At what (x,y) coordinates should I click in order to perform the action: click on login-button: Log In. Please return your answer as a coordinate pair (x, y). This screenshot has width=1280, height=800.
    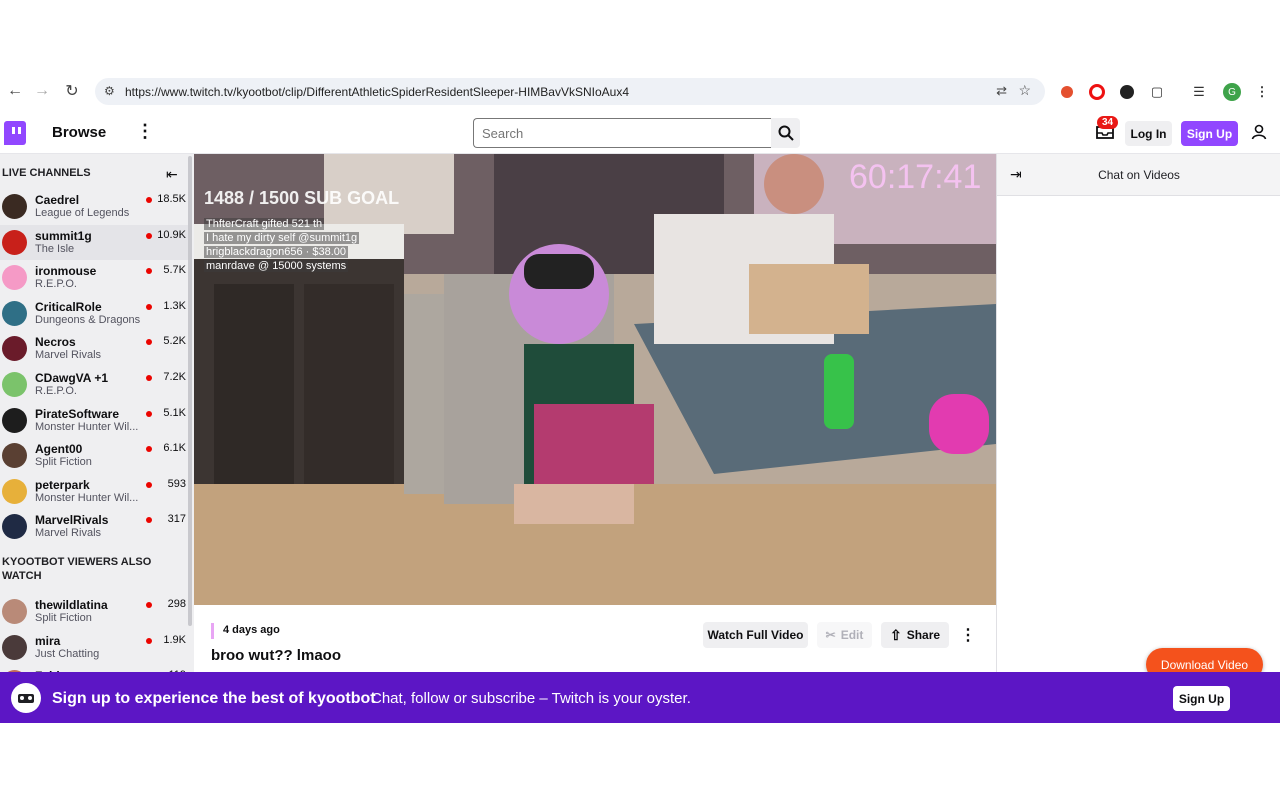
    Looking at the image, I should click on (1148, 133).